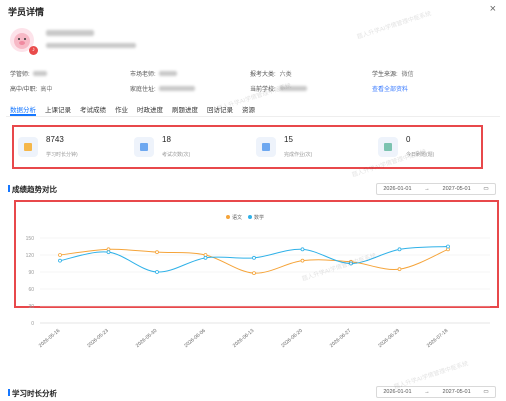 Image resolution: width=506 pixels, height=401 pixels. What do you see at coordinates (93, 109) in the screenshot?
I see `tab-exam-scores: 考试成绩` at bounding box center [93, 109].